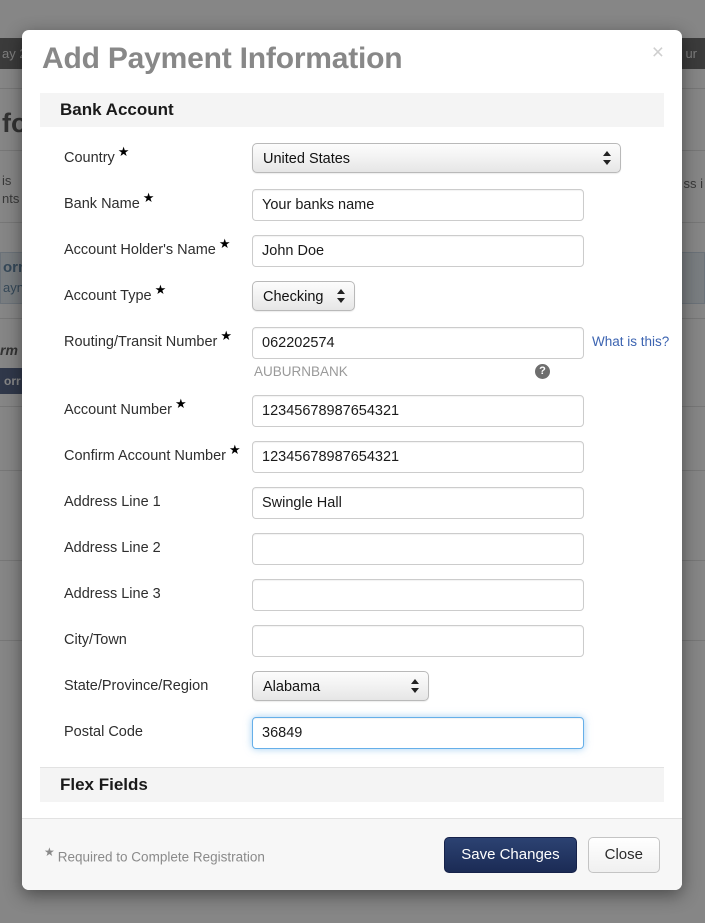 The height and width of the screenshot is (923, 705). Describe the element at coordinates (109, 201) in the screenshot. I see `label-bank-name: Bank Name ★` at that location.